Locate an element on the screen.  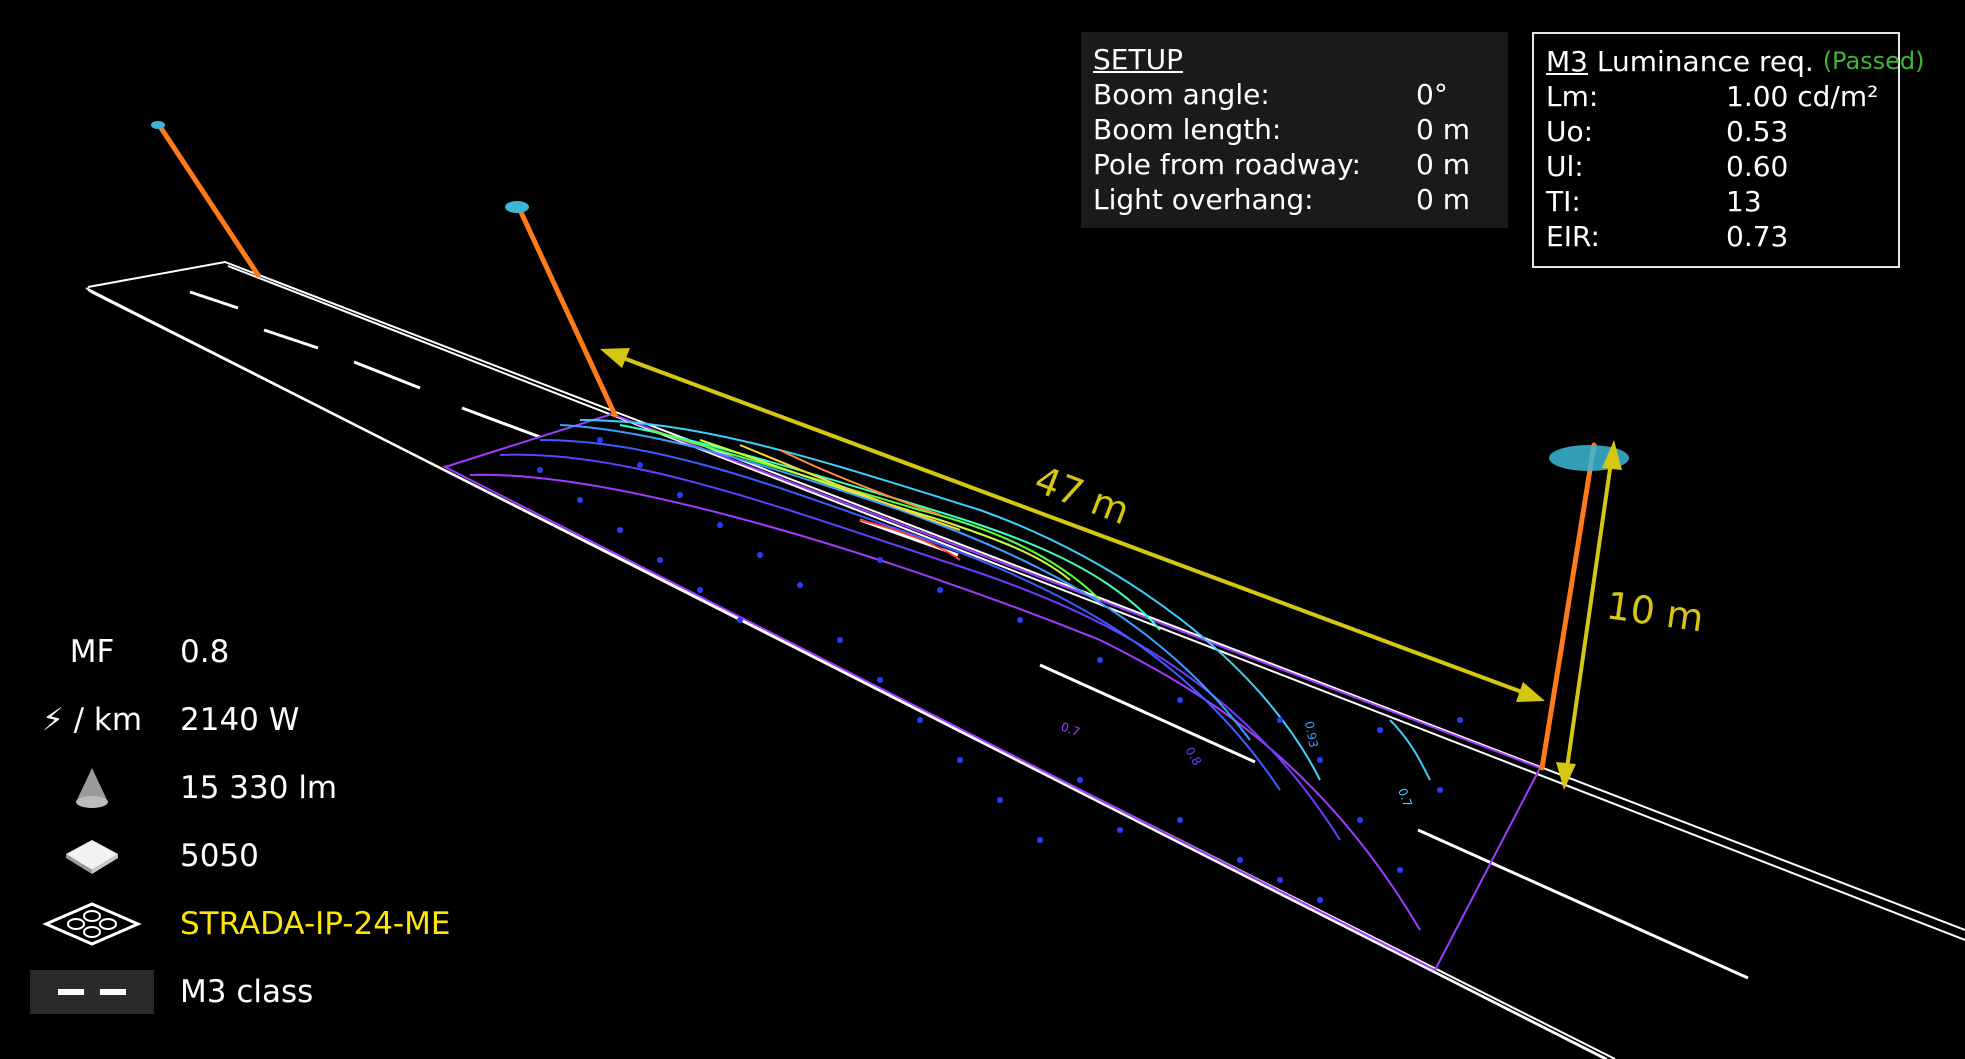
luminance-row: Ul: 0.60 is located at coordinates (1716, 166).